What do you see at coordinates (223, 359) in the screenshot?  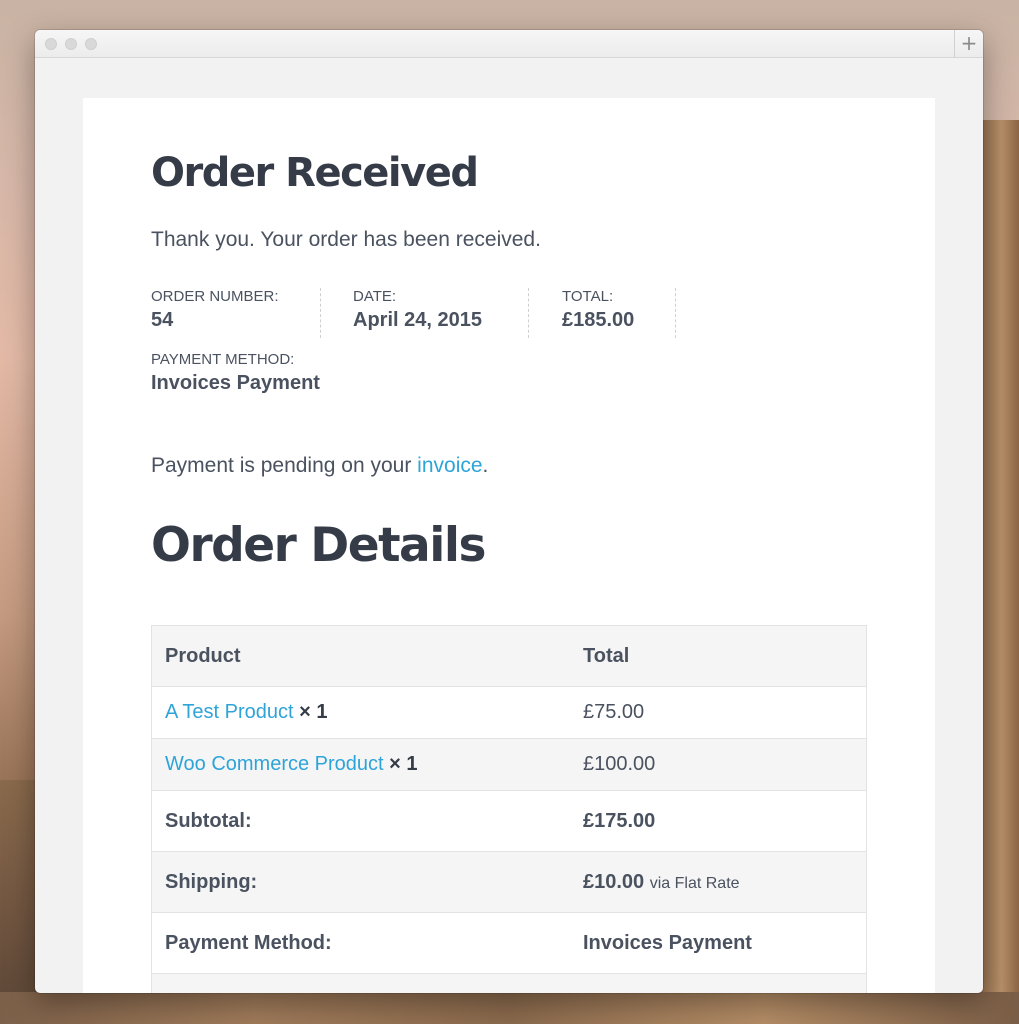 I see `payment-method-label: PAYMENT METHOD:` at bounding box center [223, 359].